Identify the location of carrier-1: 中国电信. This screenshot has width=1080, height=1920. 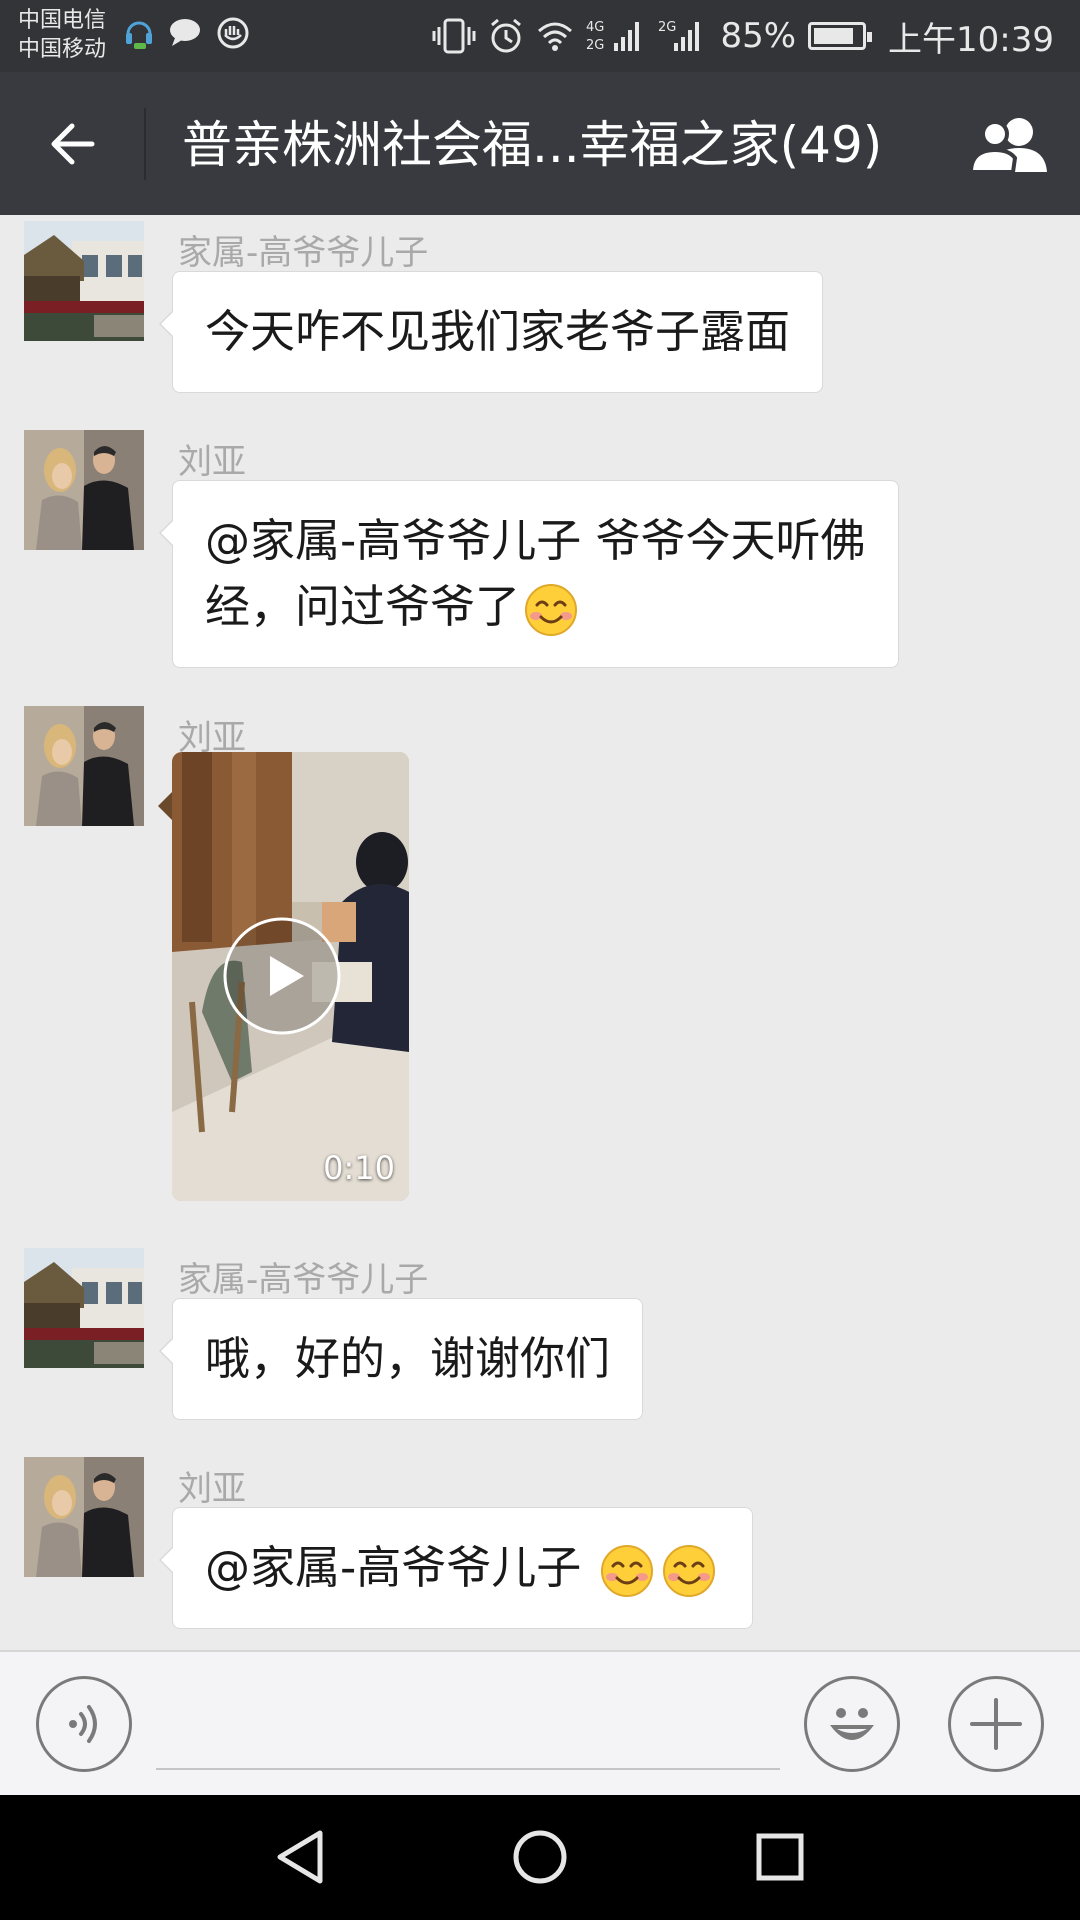
(62, 20).